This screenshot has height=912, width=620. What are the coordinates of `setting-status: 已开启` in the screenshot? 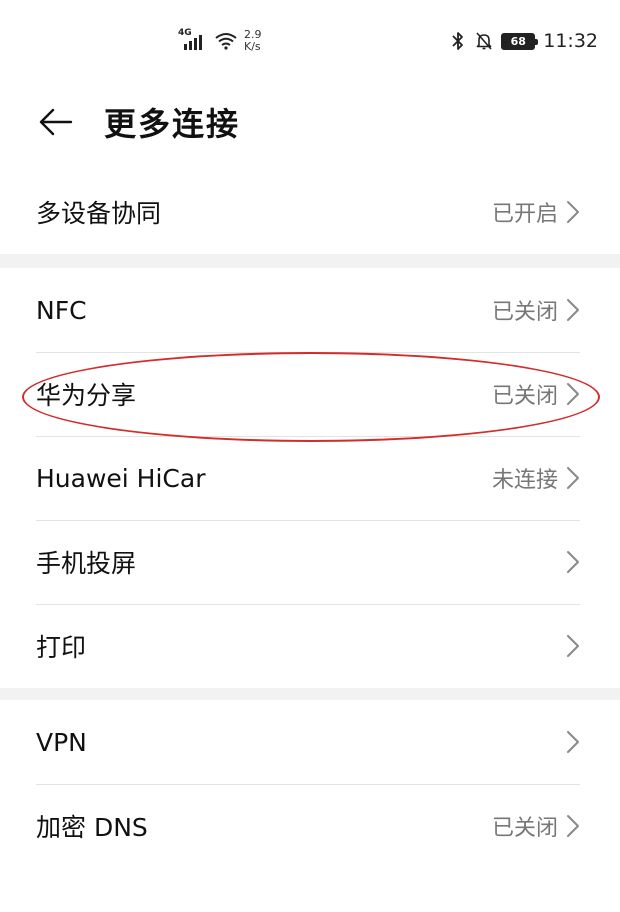 It's located at (524, 214).